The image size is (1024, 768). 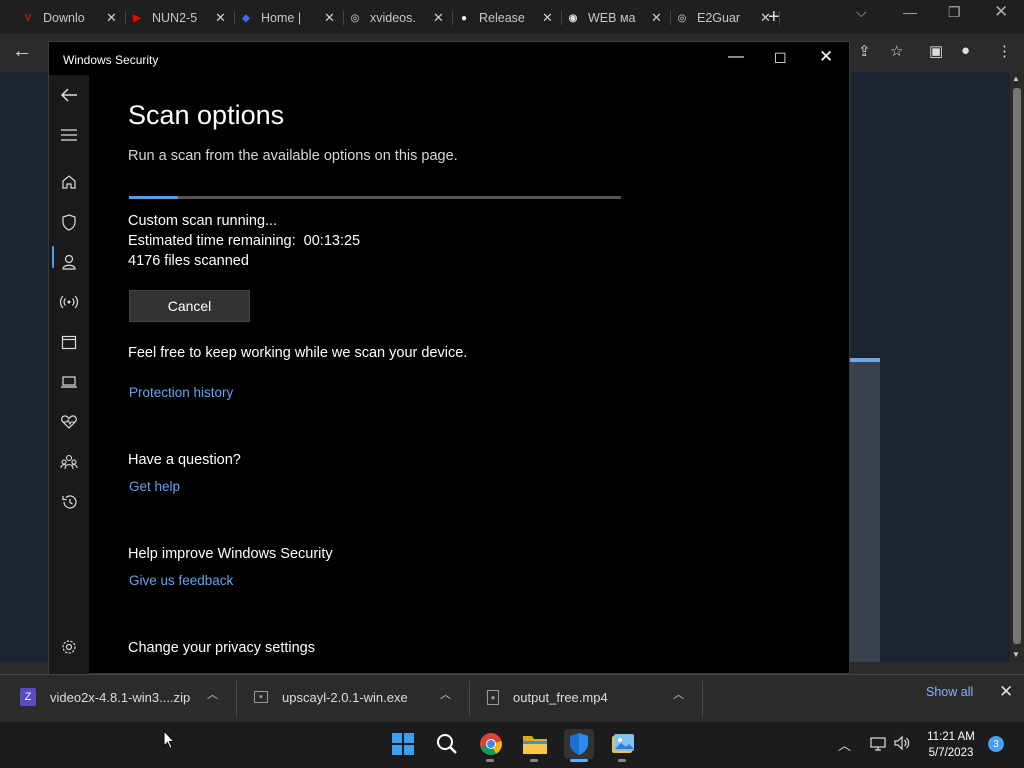 I want to click on download-filename: upscayl-2.0.1-win.exe, so click(x=345, y=697).